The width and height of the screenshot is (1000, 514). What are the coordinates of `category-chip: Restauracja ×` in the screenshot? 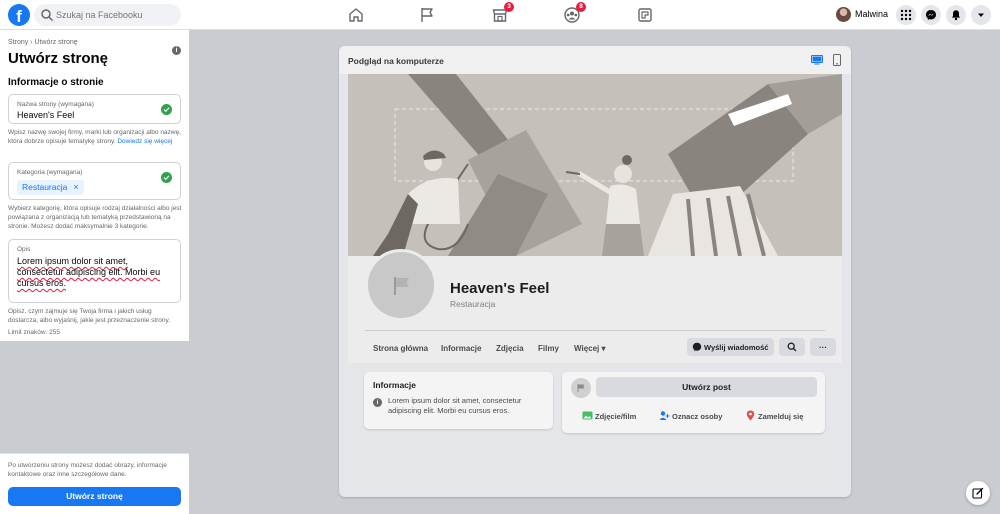 It's located at (50, 187).